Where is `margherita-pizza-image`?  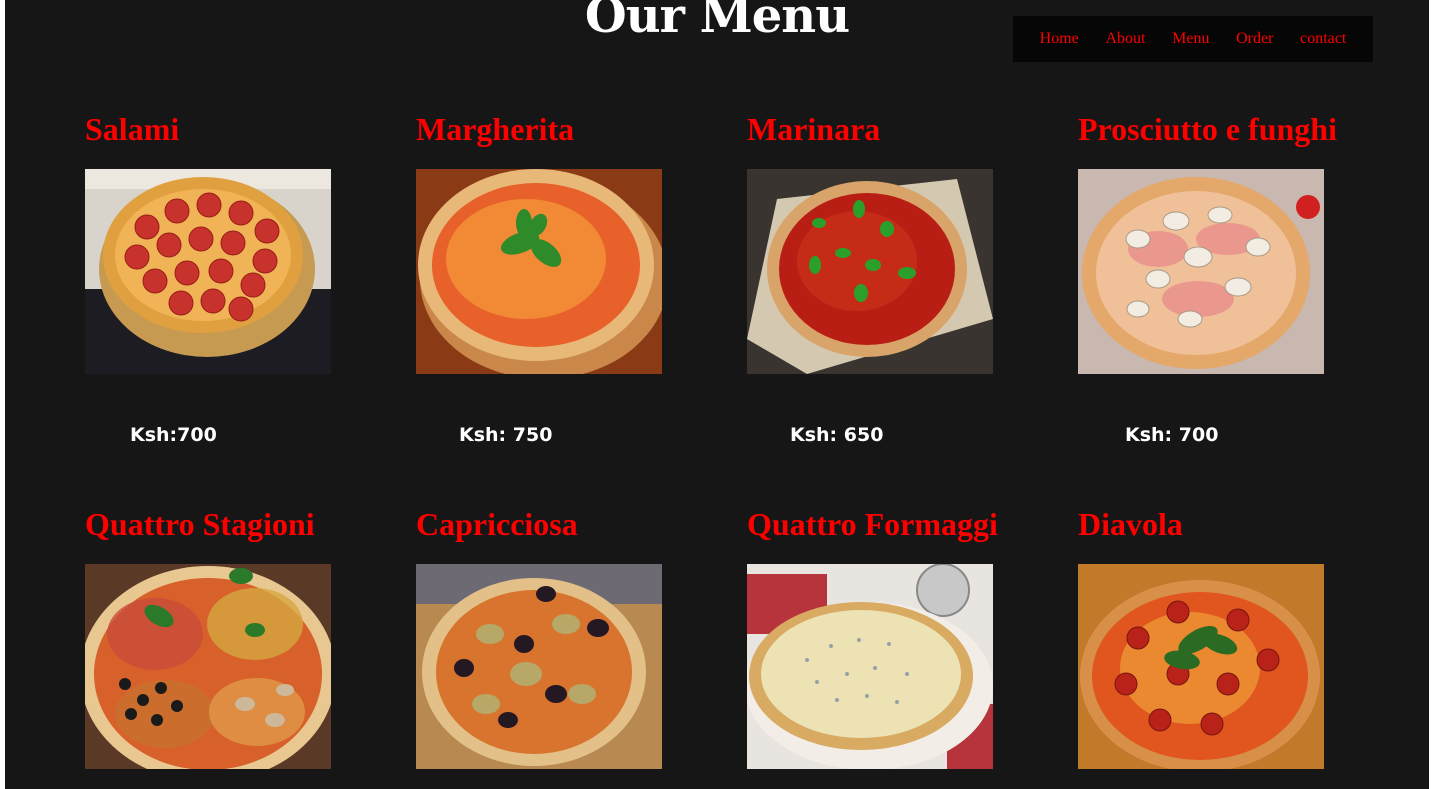
margherita-pizza-image is located at coordinates (539, 271).